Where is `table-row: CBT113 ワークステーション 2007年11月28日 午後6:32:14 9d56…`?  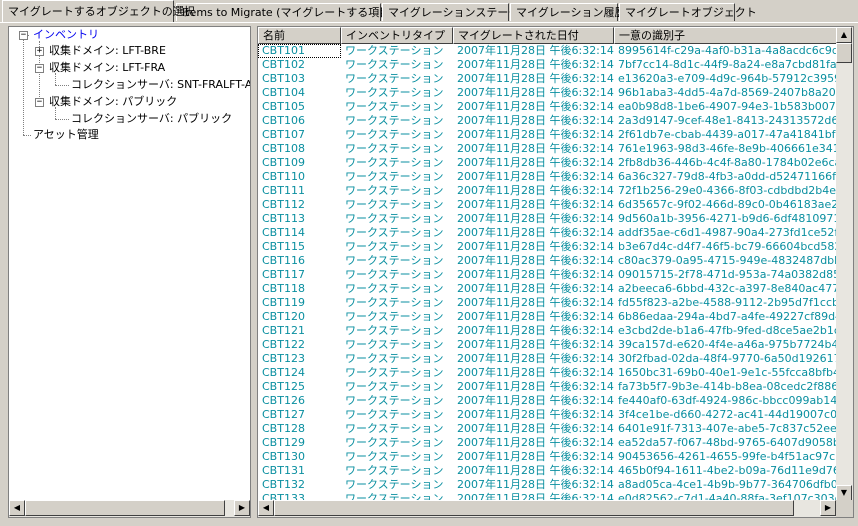 table-row: CBT113 ワークステーション 2007年11月28日 午後6:32:14 9d56… is located at coordinates (547, 219).